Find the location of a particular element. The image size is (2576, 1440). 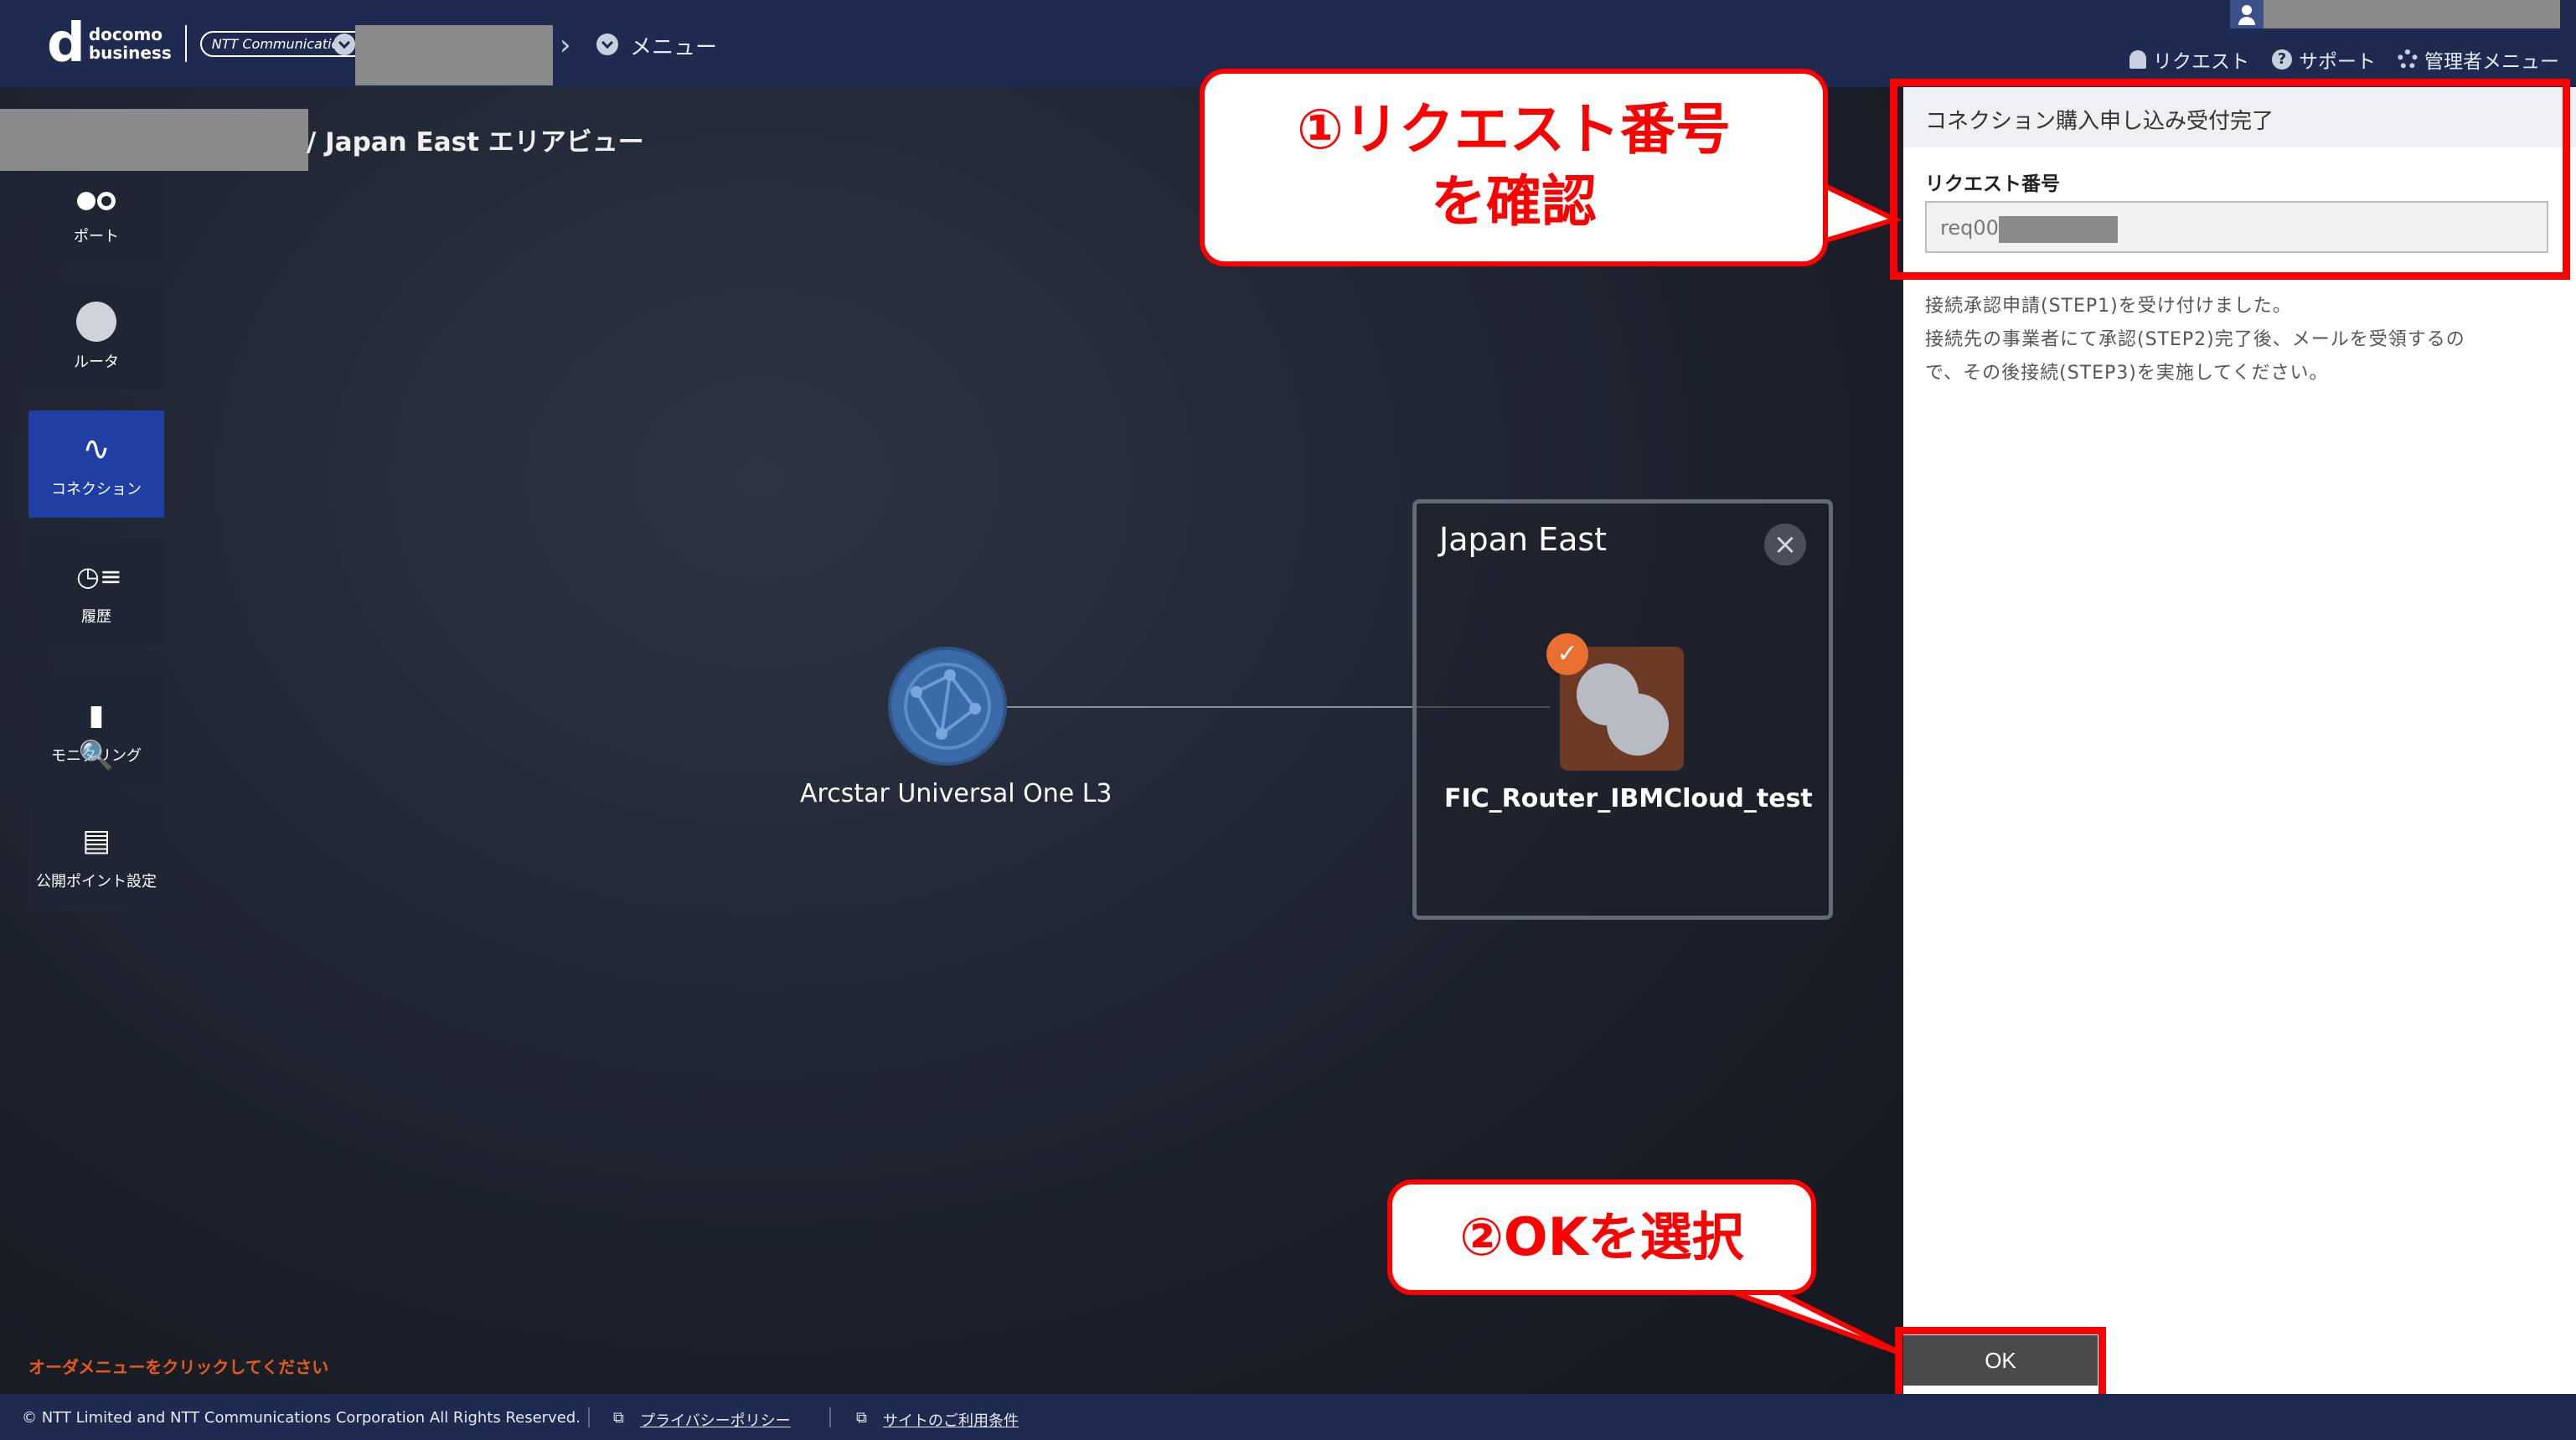

callout-select-ok: ②OKを選択 is located at coordinates (1601, 1237).